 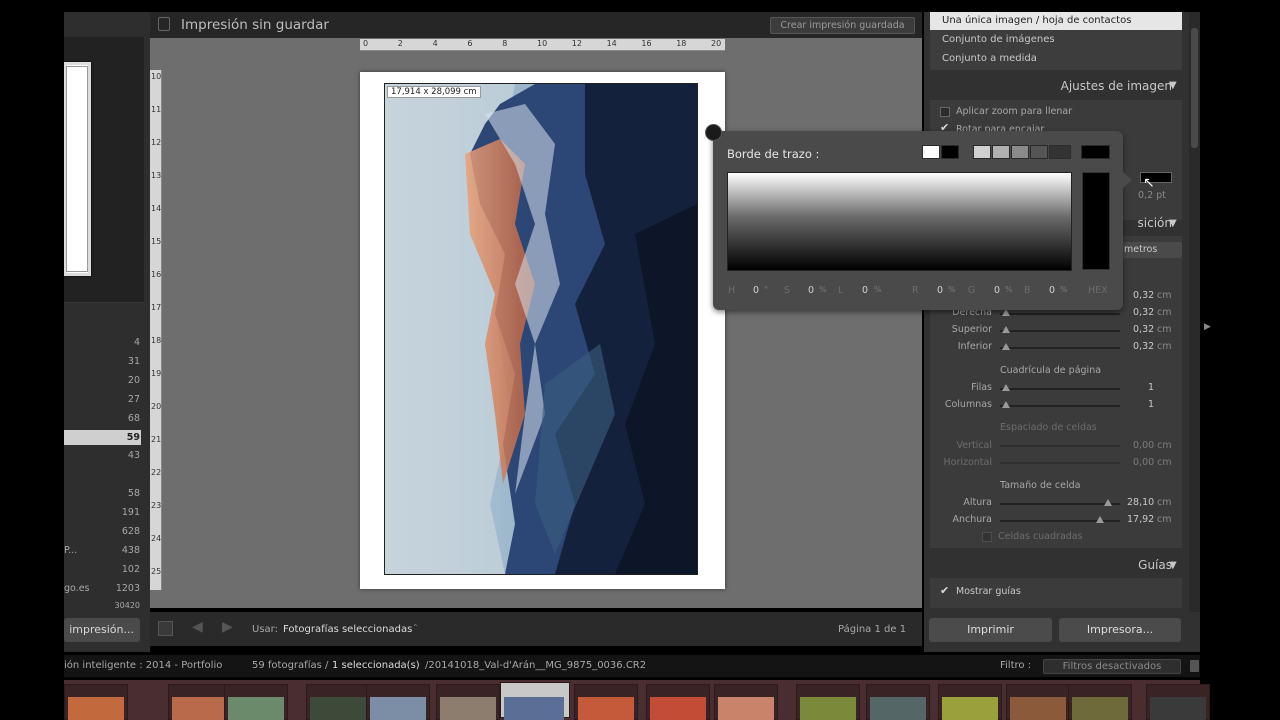 I want to click on zoom-to-fill-checkbox, so click(x=945, y=112).